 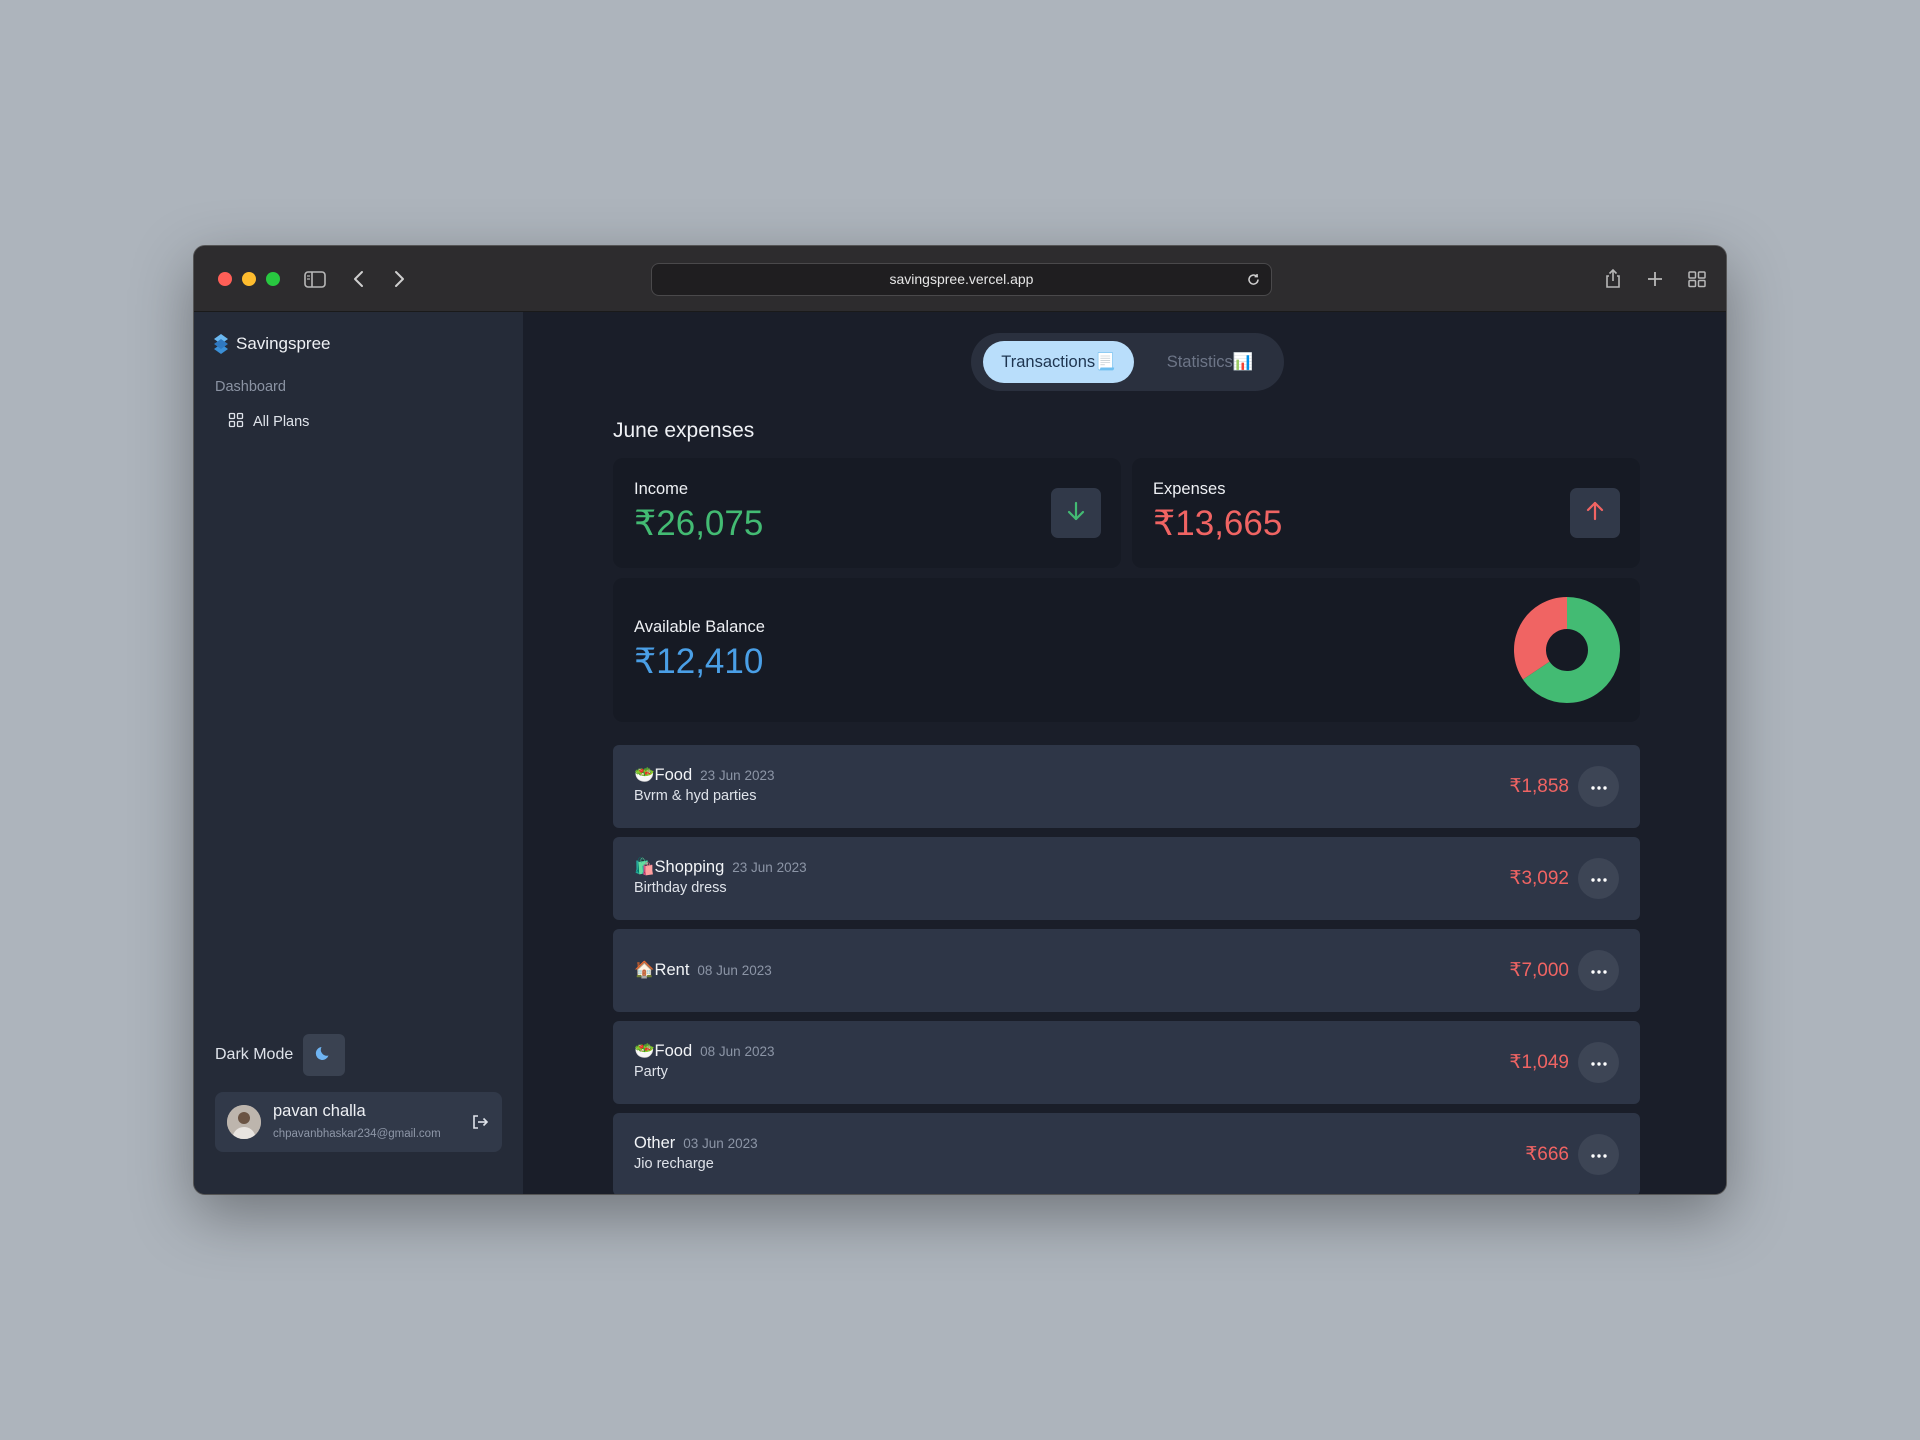 I want to click on transaction-amount: ₹7,000, so click(x=1539, y=970).